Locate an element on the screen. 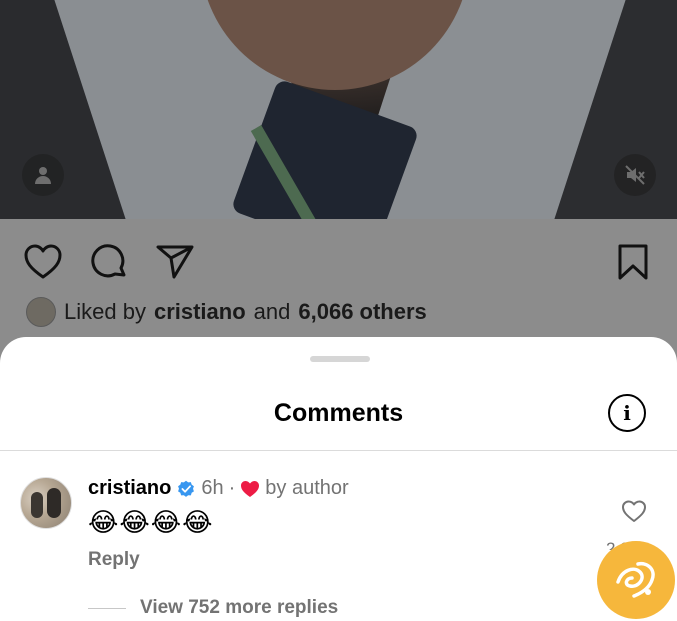 This screenshot has width=677, height=621. comment-like-icon is located at coordinates (634, 511).